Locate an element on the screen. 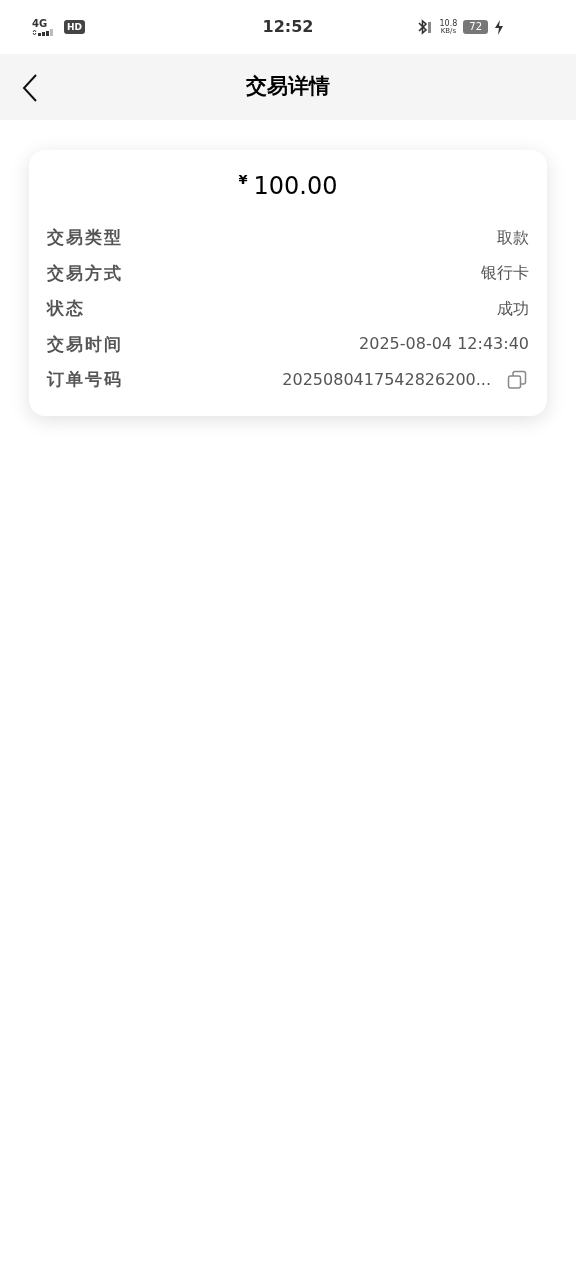 Image resolution: width=576 pixels, height=1280 pixels. network-label: 4G is located at coordinates (40, 23).